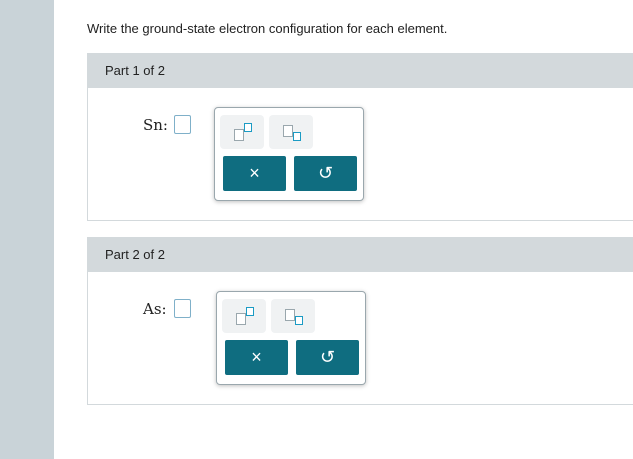 This screenshot has width=633, height=459. What do you see at coordinates (289, 154) in the screenshot?
I see `math-palette-part-1: × ↺` at bounding box center [289, 154].